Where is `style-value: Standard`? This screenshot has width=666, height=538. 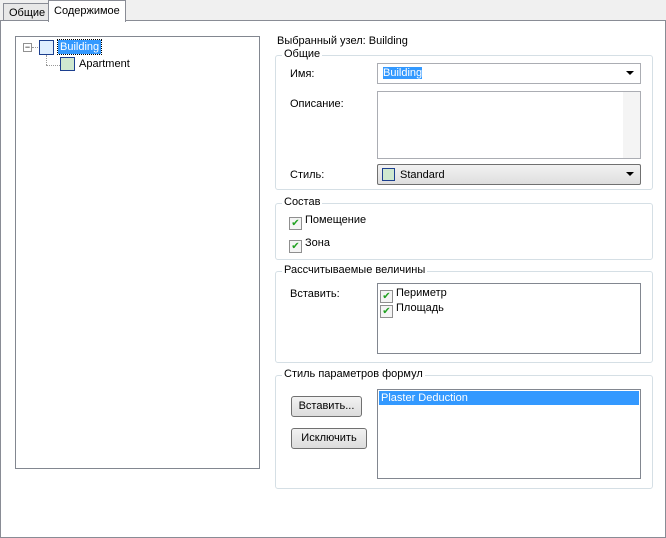
style-value: Standard is located at coordinates (422, 175).